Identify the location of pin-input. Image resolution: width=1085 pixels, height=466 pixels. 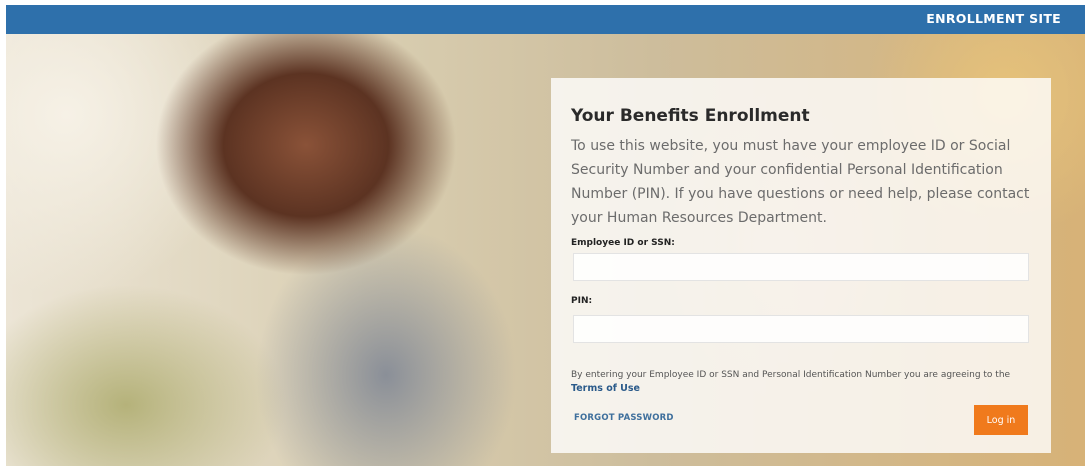
(801, 329).